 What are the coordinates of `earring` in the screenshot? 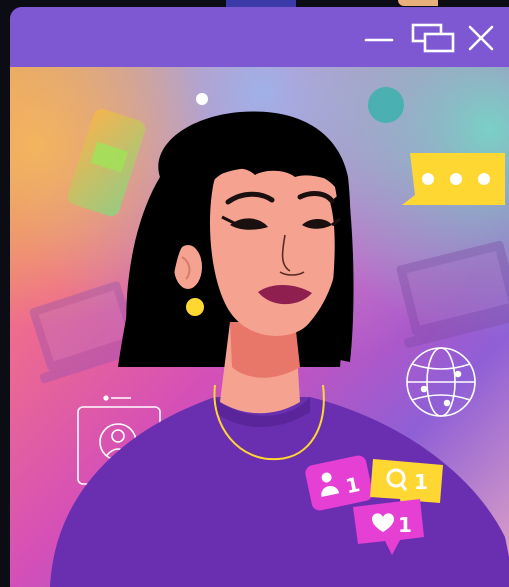 It's located at (195, 307).